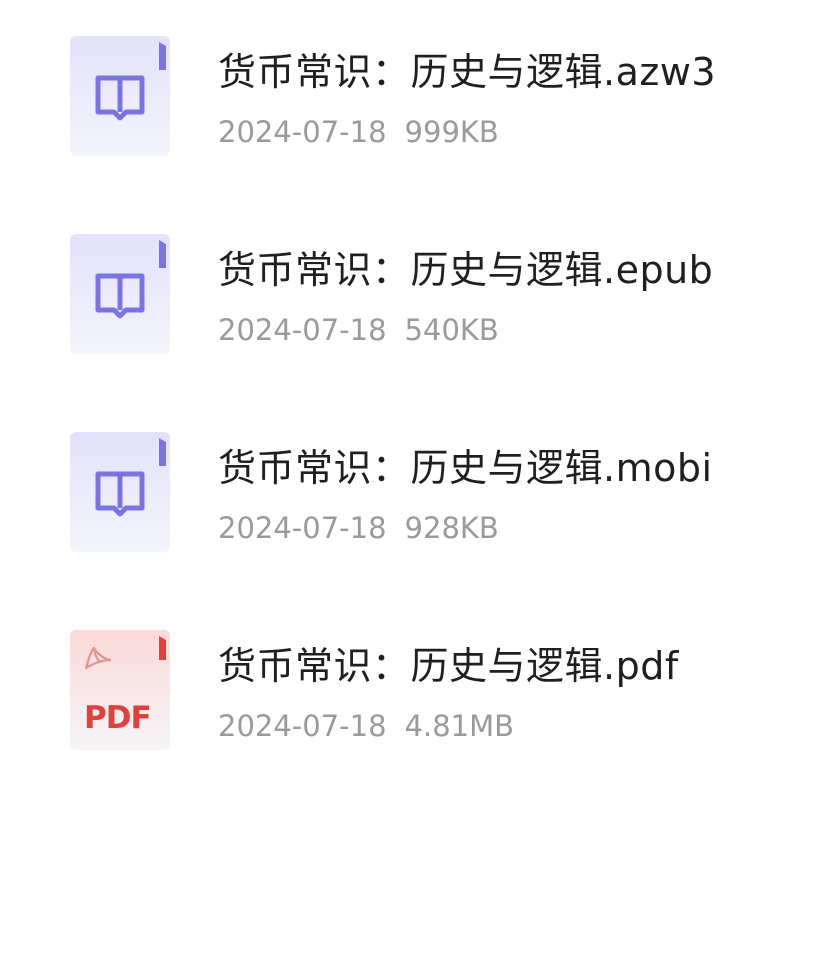 The height and width of the screenshot is (975, 829). What do you see at coordinates (117, 718) in the screenshot?
I see `pdf-label: PDF` at bounding box center [117, 718].